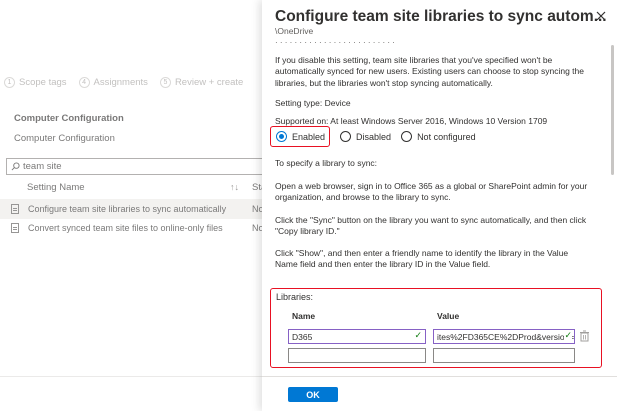 This screenshot has width=617, height=411. Describe the element at coordinates (612, 110) in the screenshot. I see `scrollbar` at that location.